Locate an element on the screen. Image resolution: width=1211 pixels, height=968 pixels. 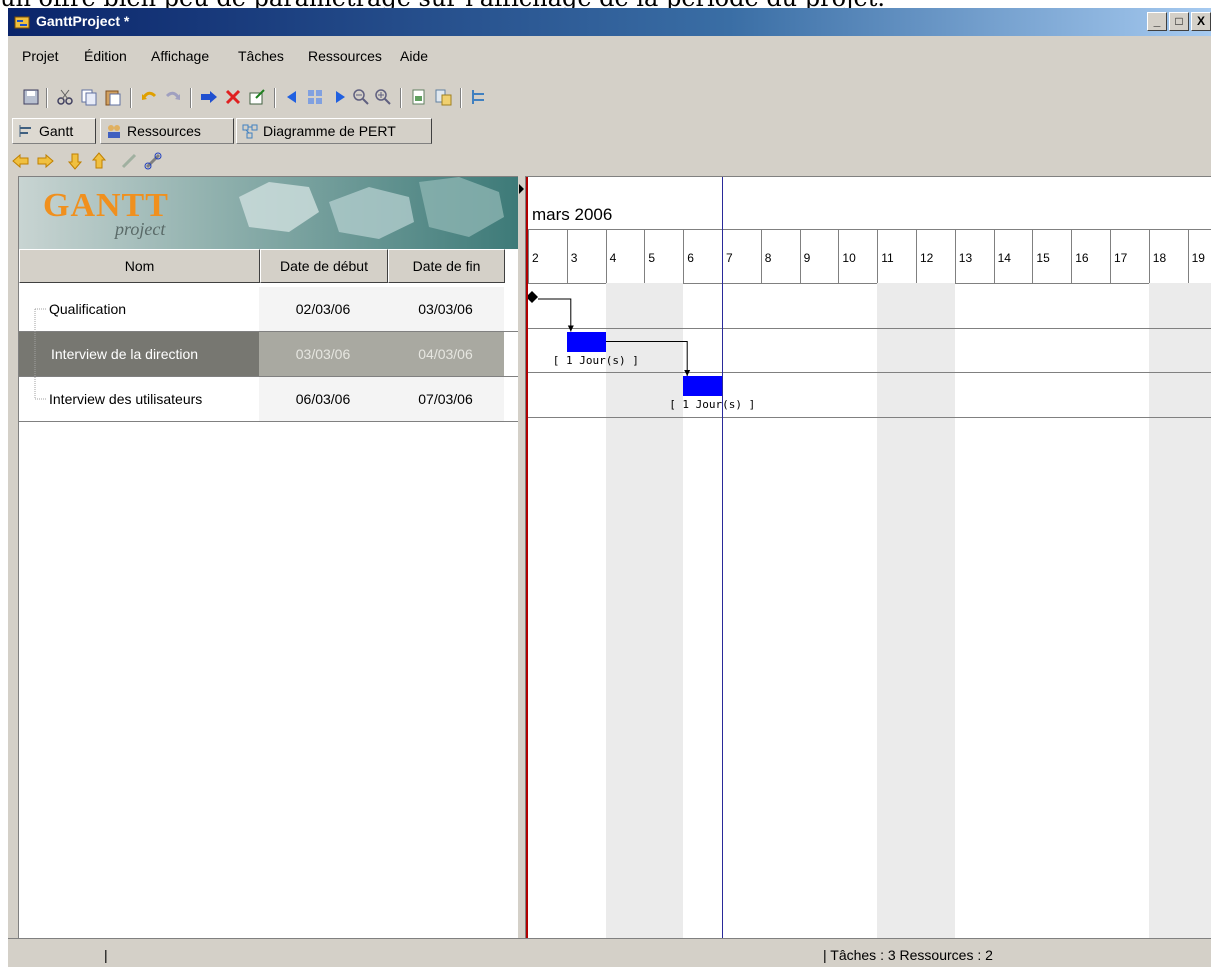
cut-icon is located at coordinates (65, 97).